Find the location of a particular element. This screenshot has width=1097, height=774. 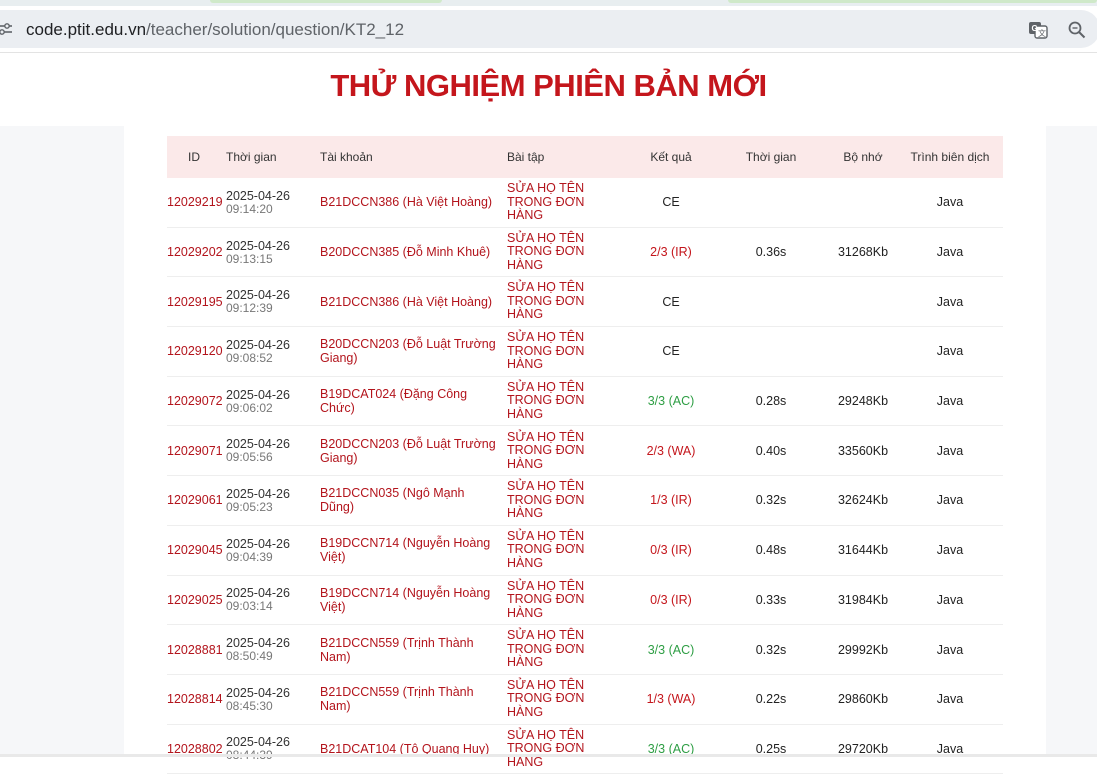

submission-time: 2025-04-26 09:03:14 is located at coordinates (273, 599).